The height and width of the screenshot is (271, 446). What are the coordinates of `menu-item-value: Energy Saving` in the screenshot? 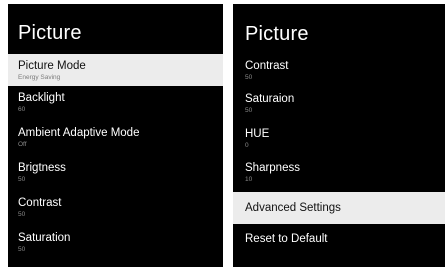 It's located at (39, 77).